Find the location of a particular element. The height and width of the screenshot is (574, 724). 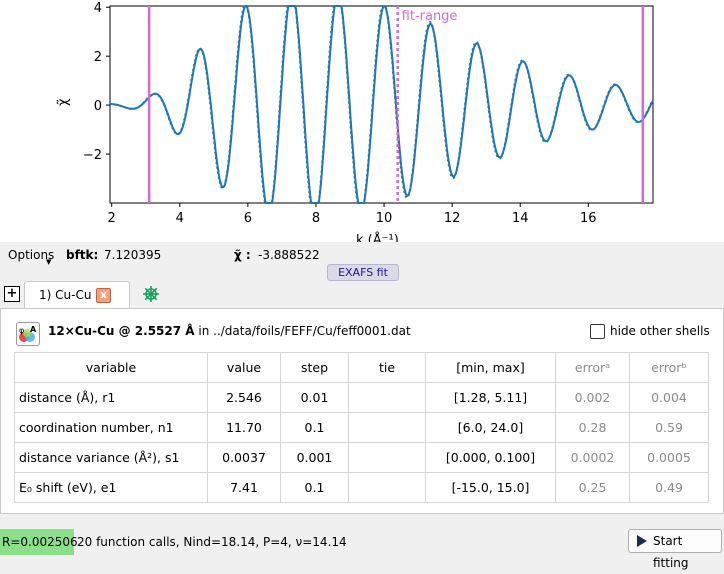

x-tick-label: 6 is located at coordinates (248, 218).